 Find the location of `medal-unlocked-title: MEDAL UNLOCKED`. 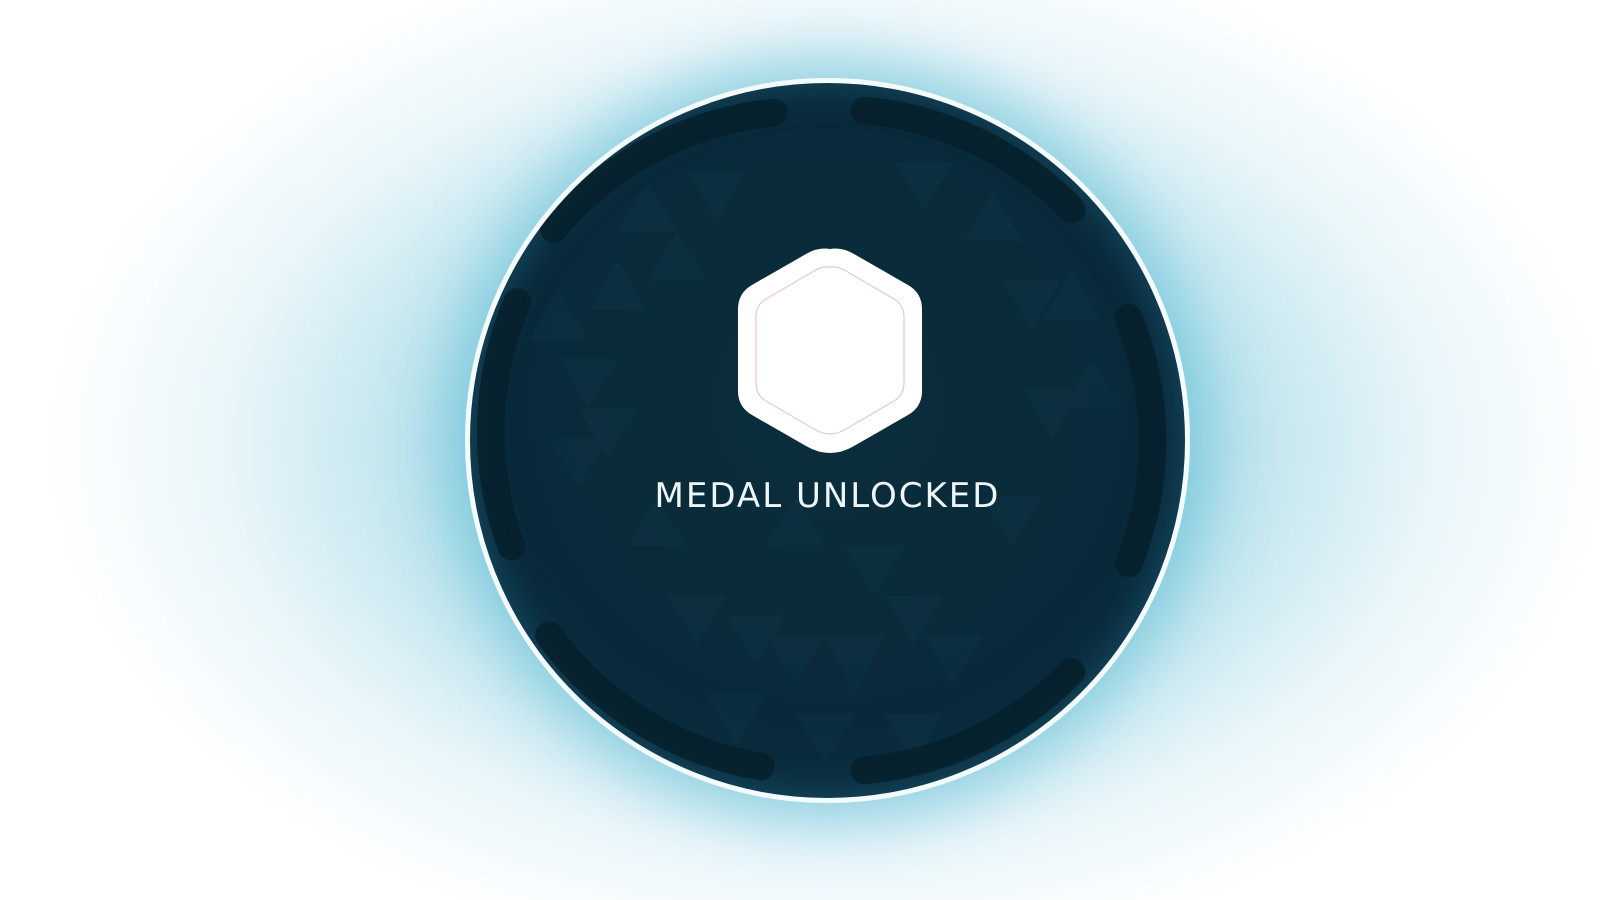

medal-unlocked-title: MEDAL UNLOCKED is located at coordinates (827, 496).